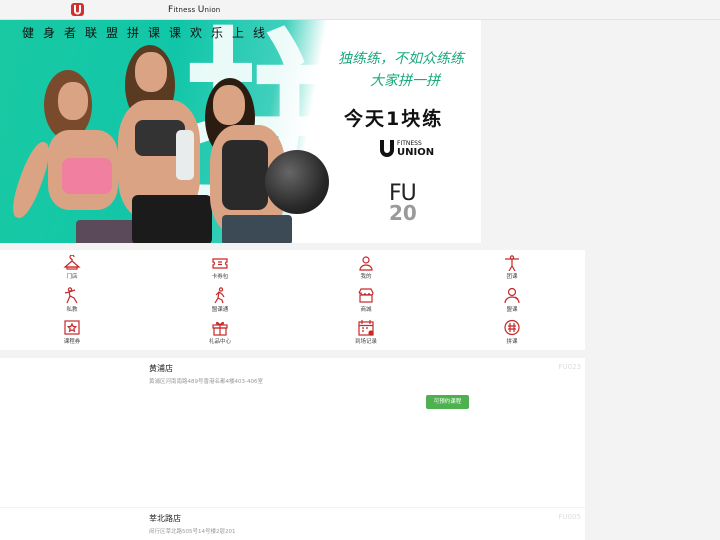 The image size is (720, 540). What do you see at coordinates (416, 152) in the screenshot?
I see `banner-logo-union: UNION` at bounding box center [416, 152].